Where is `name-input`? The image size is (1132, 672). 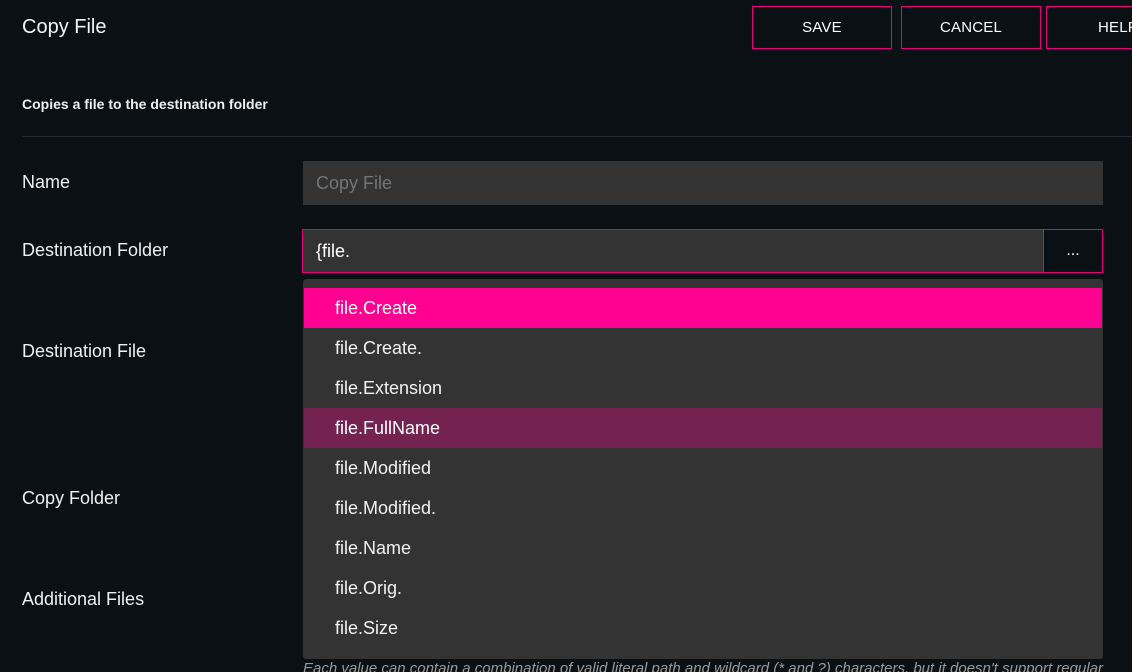
name-input is located at coordinates (703, 183).